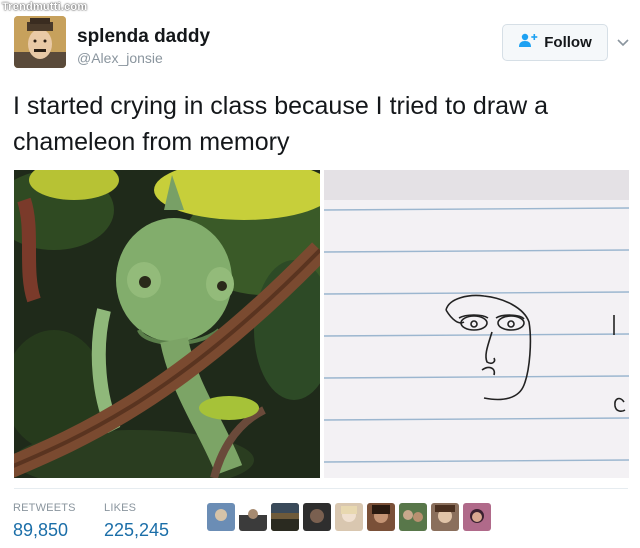 This screenshot has width=640, height=548. I want to click on follow-button: Follow, so click(555, 42).